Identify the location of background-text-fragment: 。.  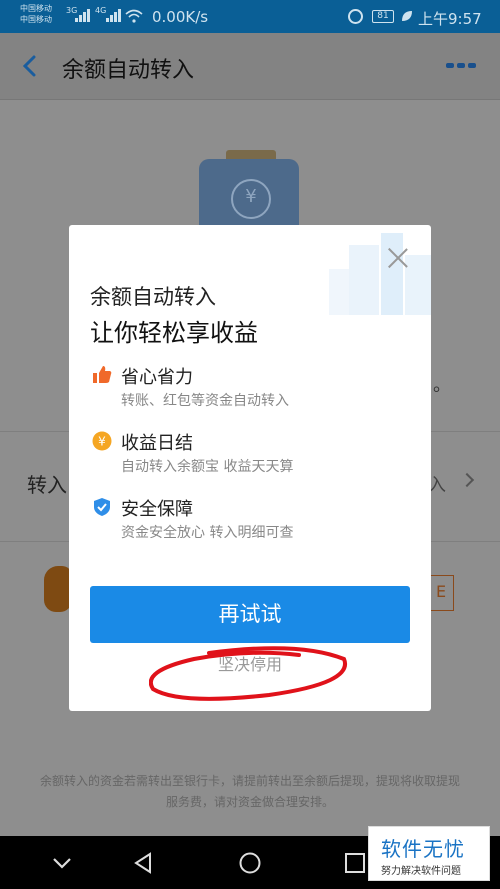
(442, 385).